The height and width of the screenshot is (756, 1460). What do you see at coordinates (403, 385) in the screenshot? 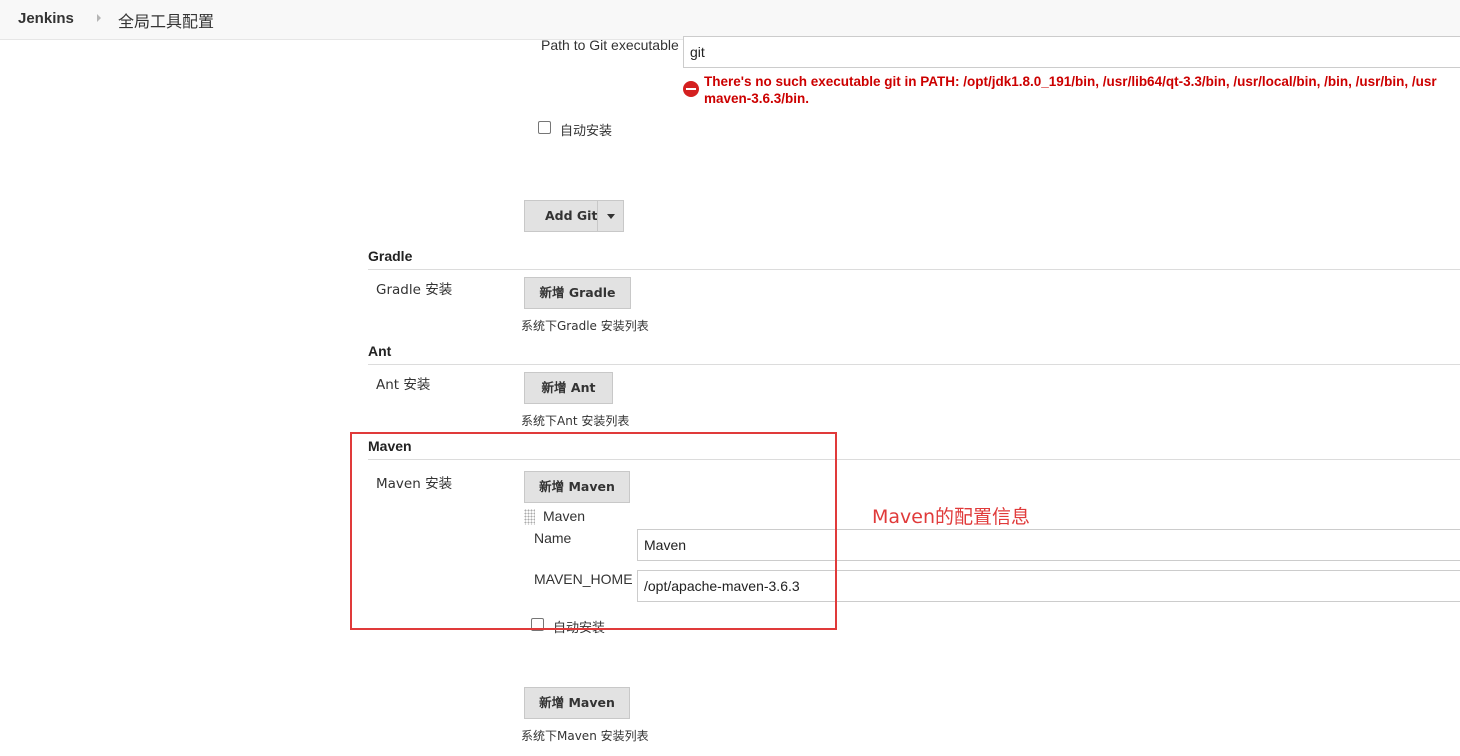
I see `ant-install-label: Ant 安装` at bounding box center [403, 385].